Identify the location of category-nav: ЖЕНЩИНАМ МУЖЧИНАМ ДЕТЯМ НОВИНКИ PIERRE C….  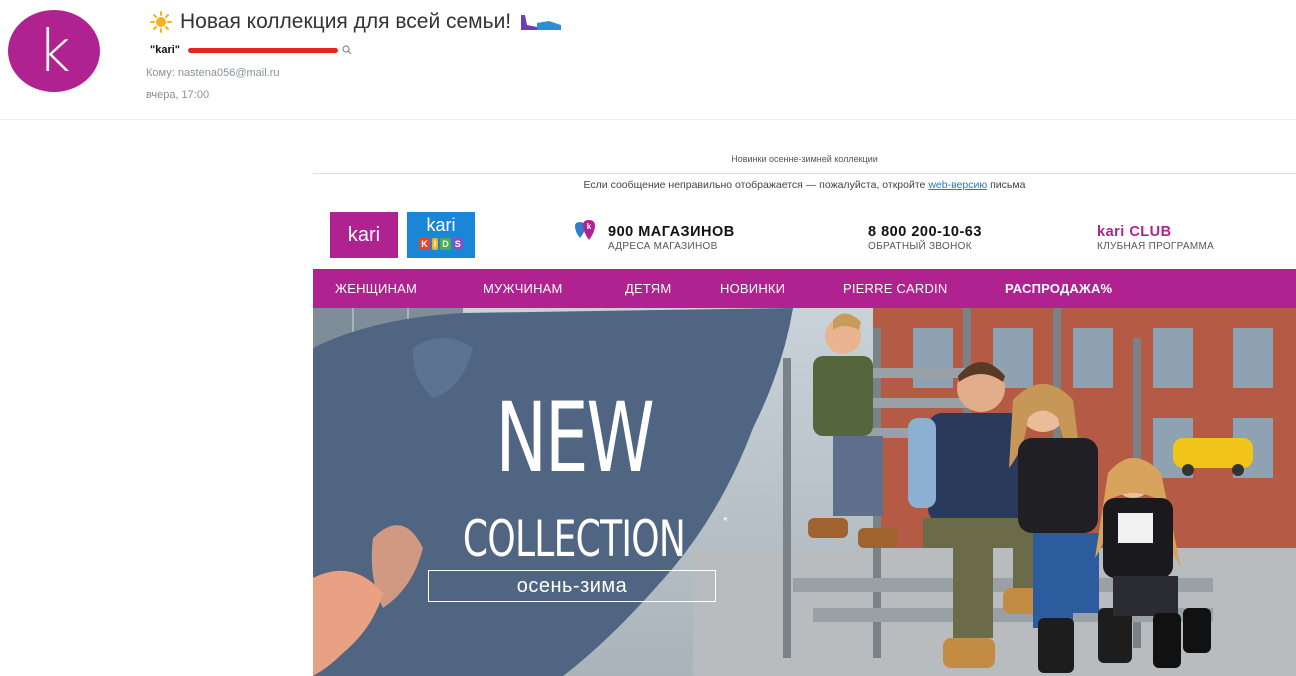
(804, 288).